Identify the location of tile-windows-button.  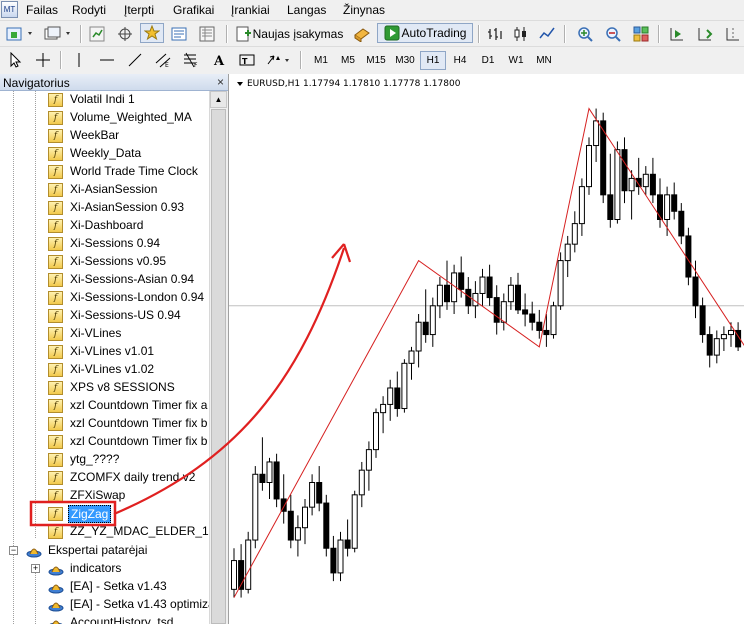
(641, 34).